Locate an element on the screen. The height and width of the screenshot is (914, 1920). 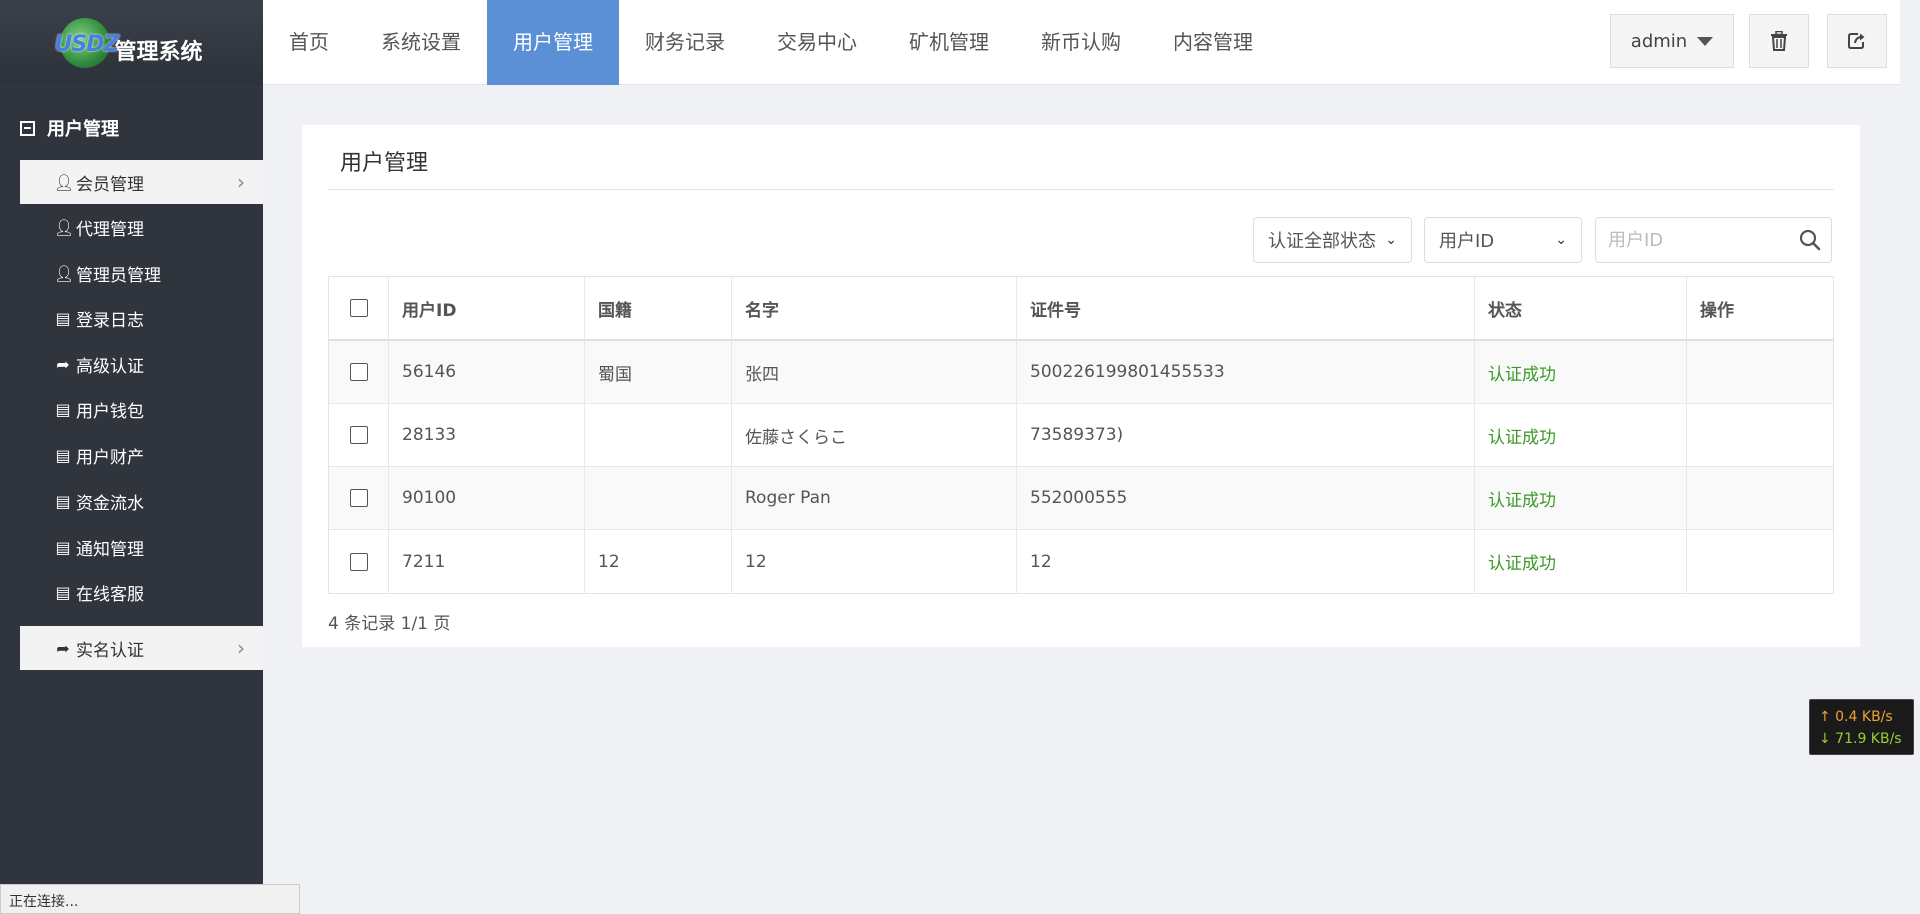
nav-trading-center: 交易中心 is located at coordinates (817, 42).